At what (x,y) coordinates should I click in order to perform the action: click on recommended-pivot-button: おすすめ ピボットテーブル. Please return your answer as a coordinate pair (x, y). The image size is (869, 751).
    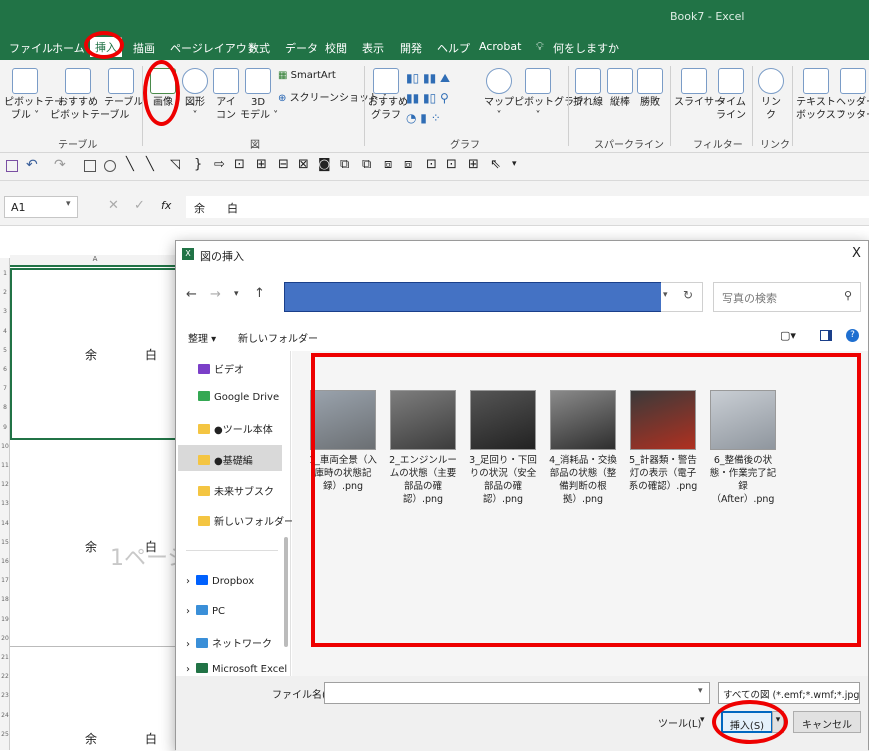
    Looking at the image, I should click on (89, 95).